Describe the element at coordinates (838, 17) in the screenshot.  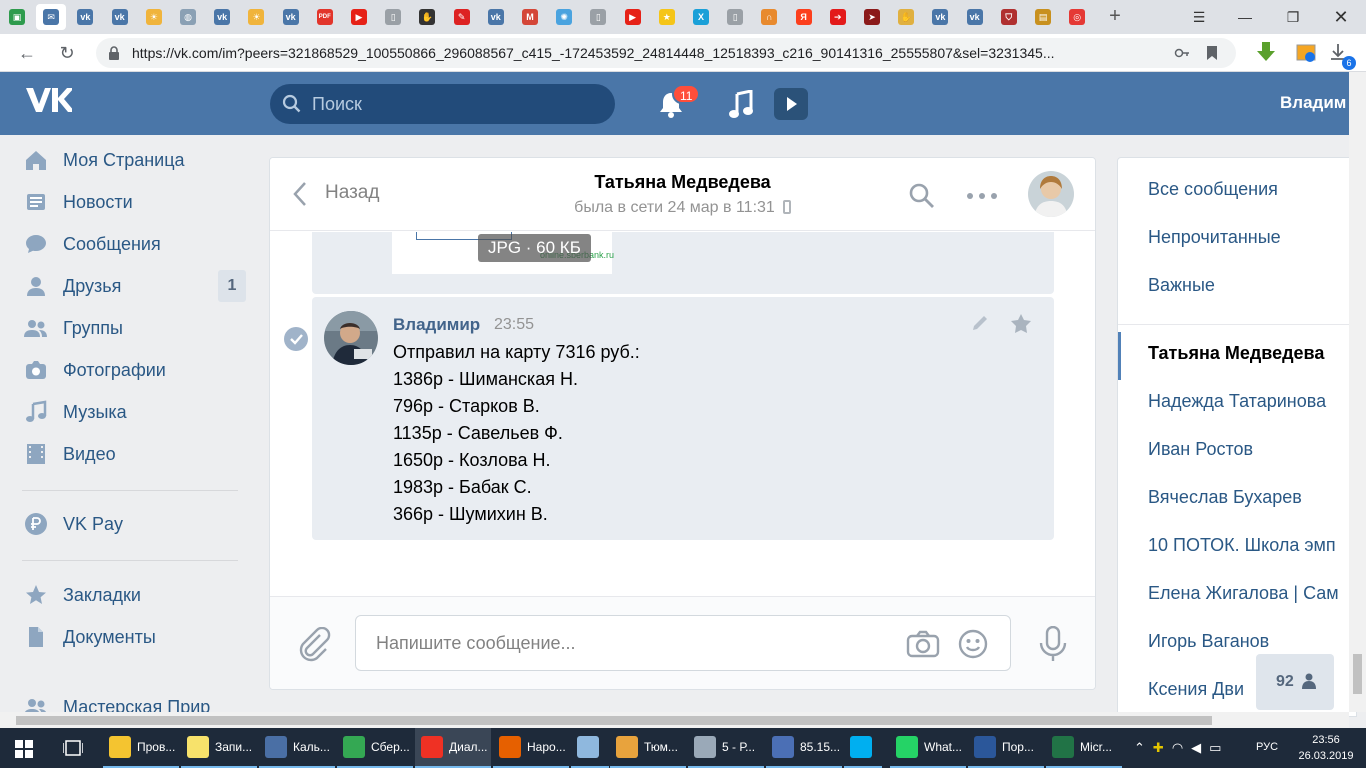
I see `browser-tab: ➔` at that location.